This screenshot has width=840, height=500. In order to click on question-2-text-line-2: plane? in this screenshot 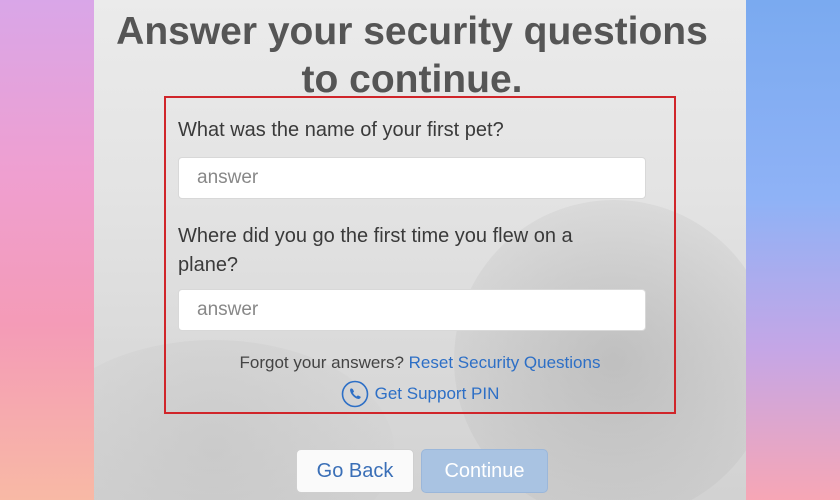, I will do `click(208, 265)`.